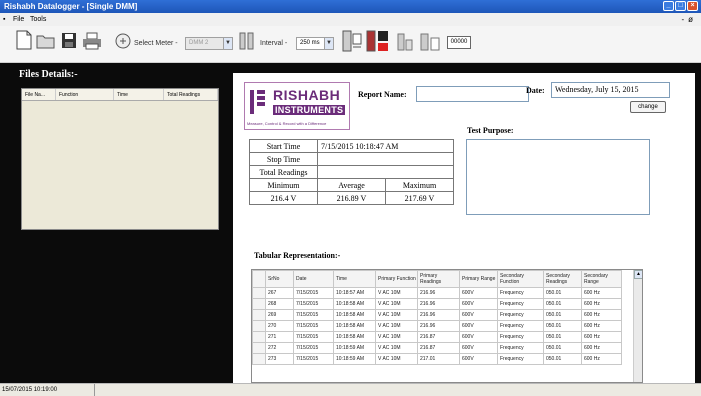  I want to click on readings-header-col-date: Date, so click(313, 279).